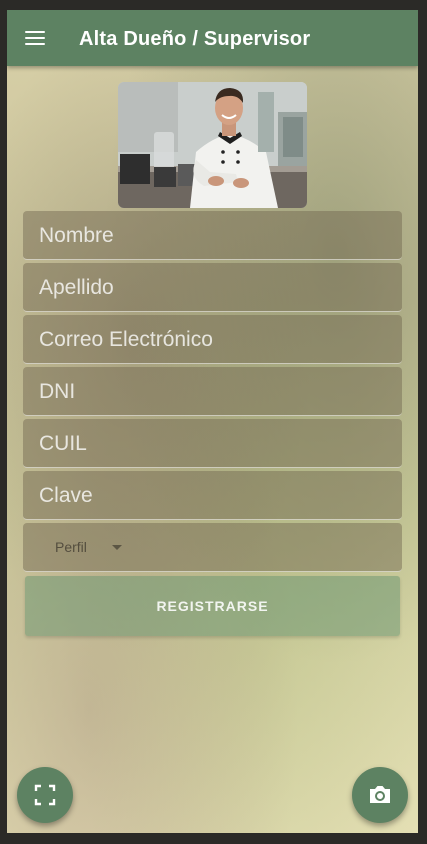  I want to click on page-title: Alta Dueño / Supervisor, so click(195, 39).